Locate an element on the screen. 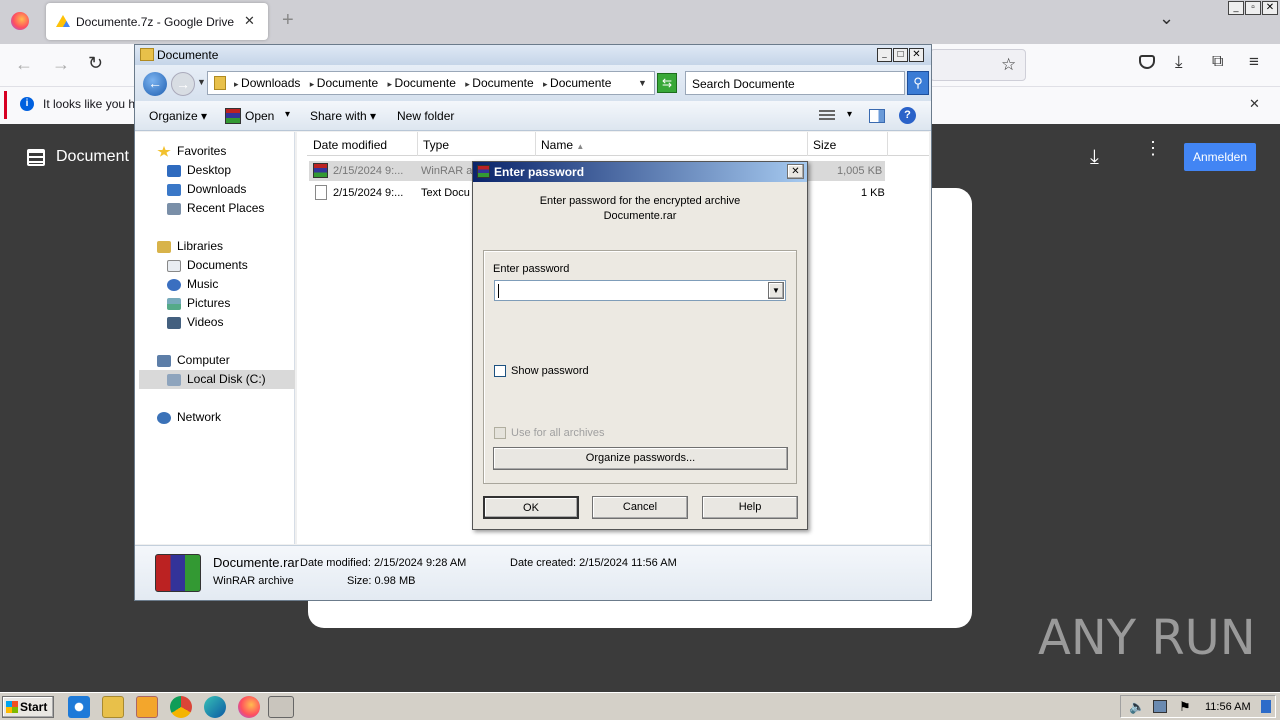 This screenshot has width=1280, height=720. password-combobox: ▼ is located at coordinates (640, 290).